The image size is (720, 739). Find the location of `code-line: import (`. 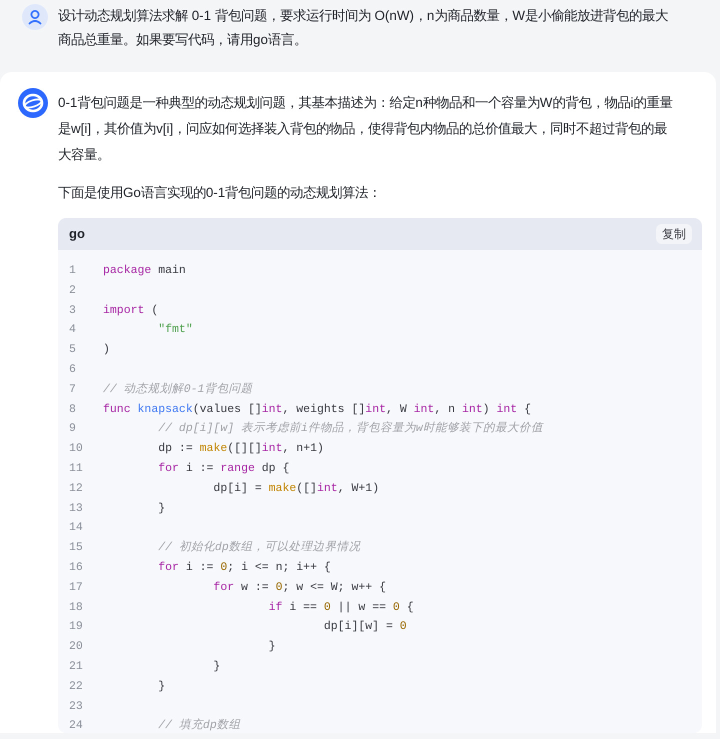

code-line: import ( is located at coordinates (130, 310).